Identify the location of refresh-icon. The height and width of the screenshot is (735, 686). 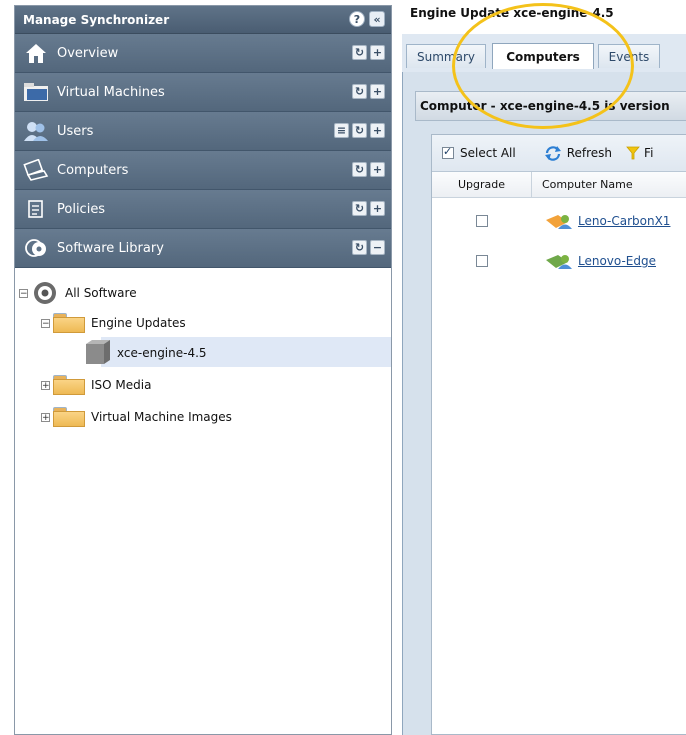
(552, 153).